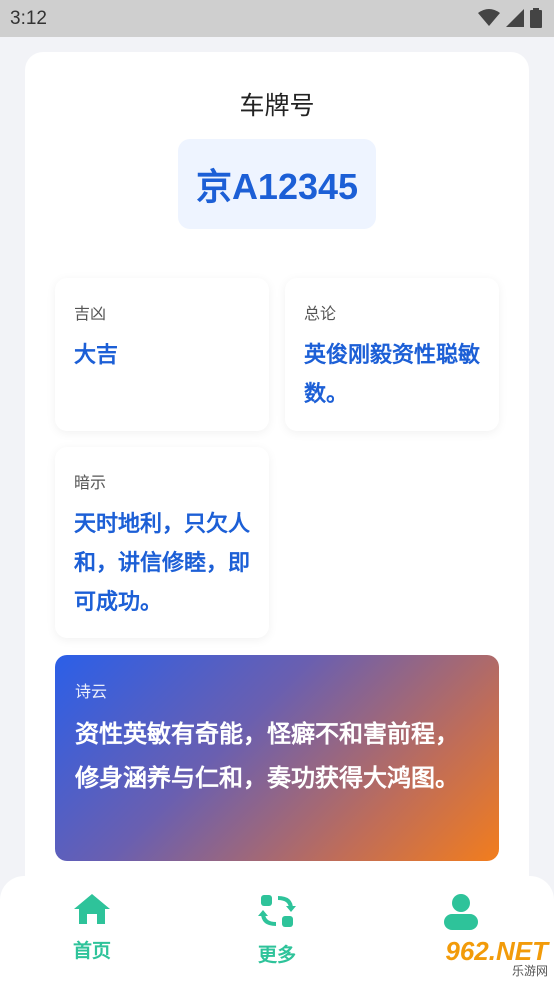 This screenshot has width=554, height=984. What do you see at coordinates (96, 355) in the screenshot?
I see `luck-value: 大吉` at bounding box center [96, 355].